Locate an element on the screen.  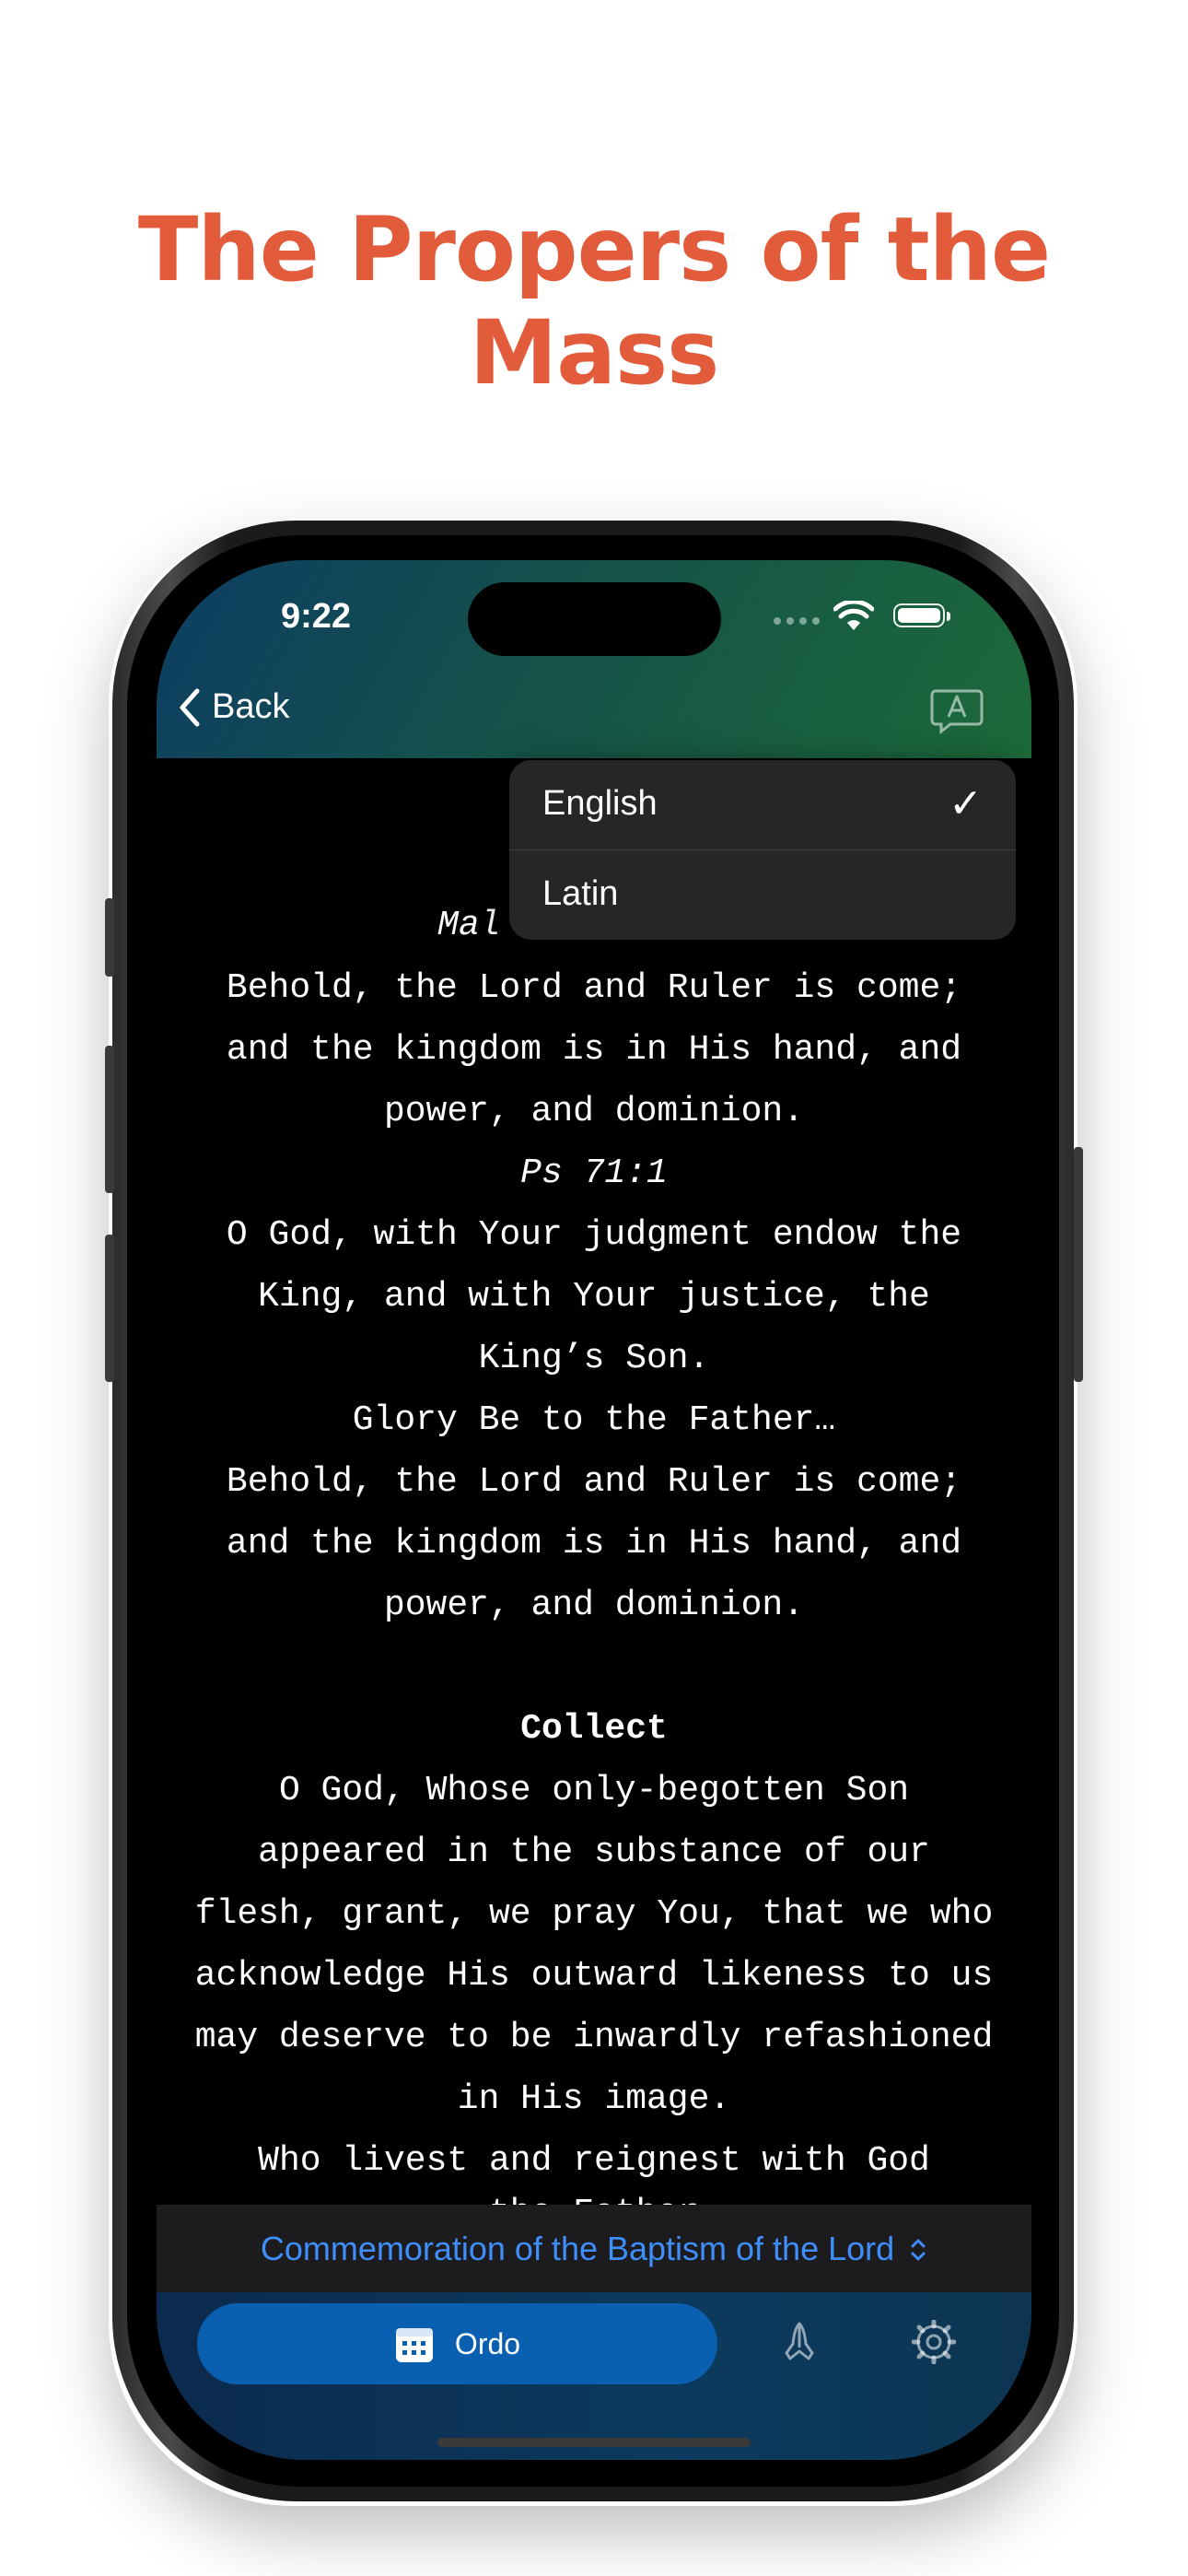
language-menu: English ✓ Latin is located at coordinates (762, 850).